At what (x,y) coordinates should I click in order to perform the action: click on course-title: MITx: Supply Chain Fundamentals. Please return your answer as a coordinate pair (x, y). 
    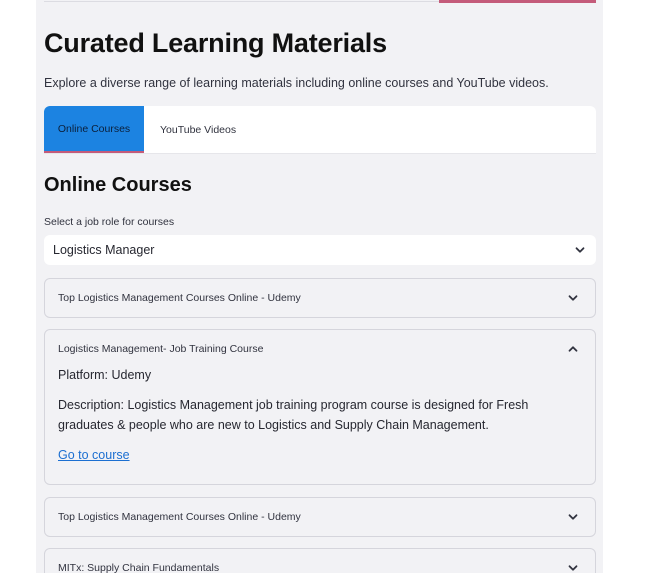
    Looking at the image, I should click on (139, 567).